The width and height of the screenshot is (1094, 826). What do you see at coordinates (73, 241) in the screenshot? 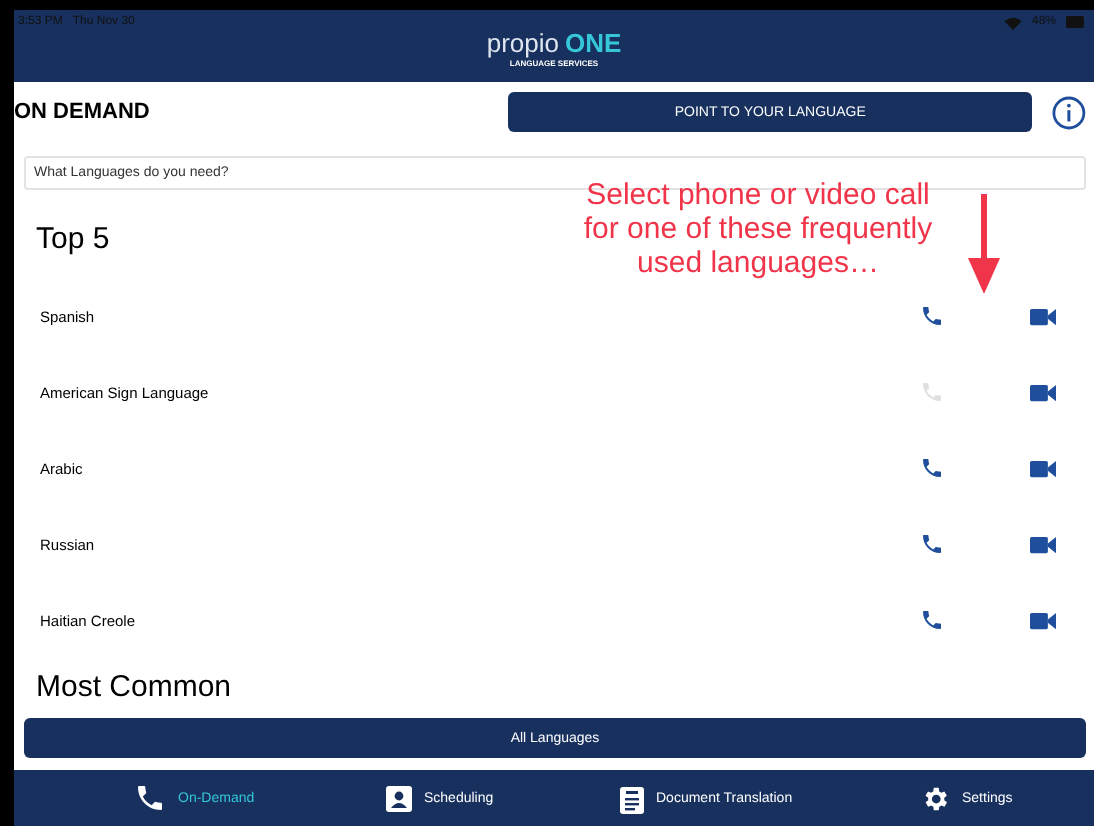
I see `section-heading: Top 5` at bounding box center [73, 241].